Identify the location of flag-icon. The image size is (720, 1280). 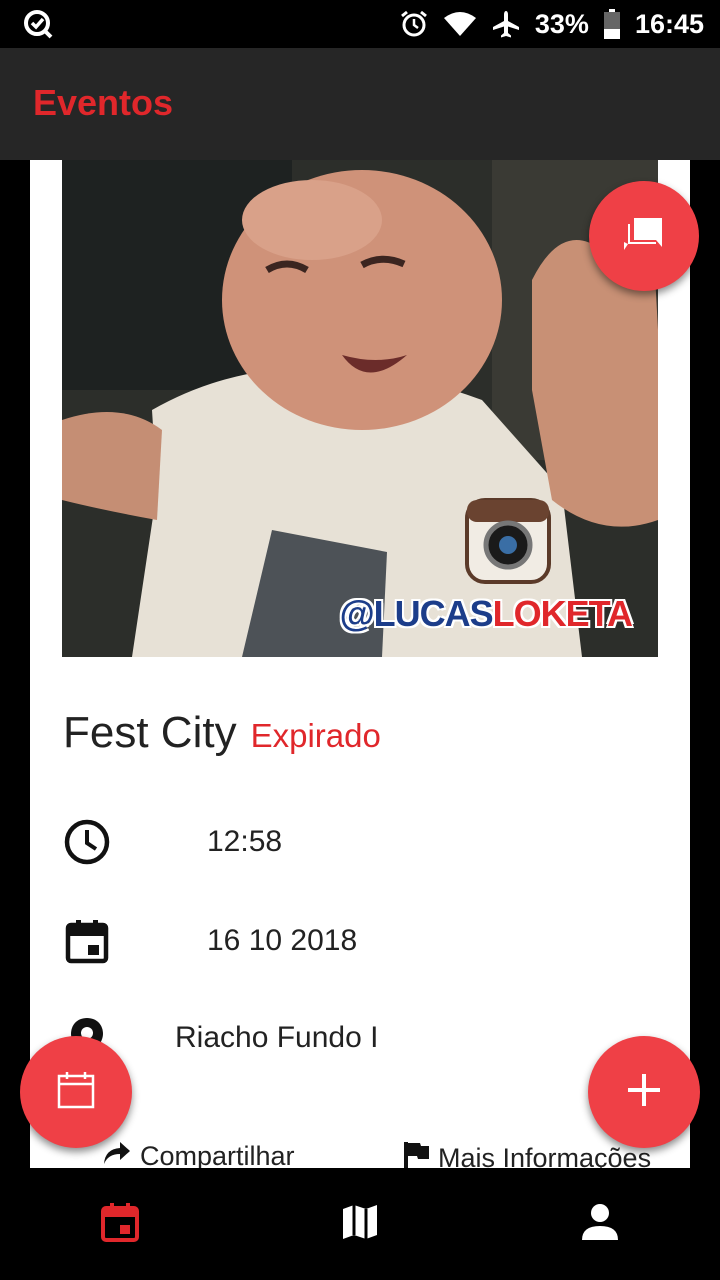
(416, 1154).